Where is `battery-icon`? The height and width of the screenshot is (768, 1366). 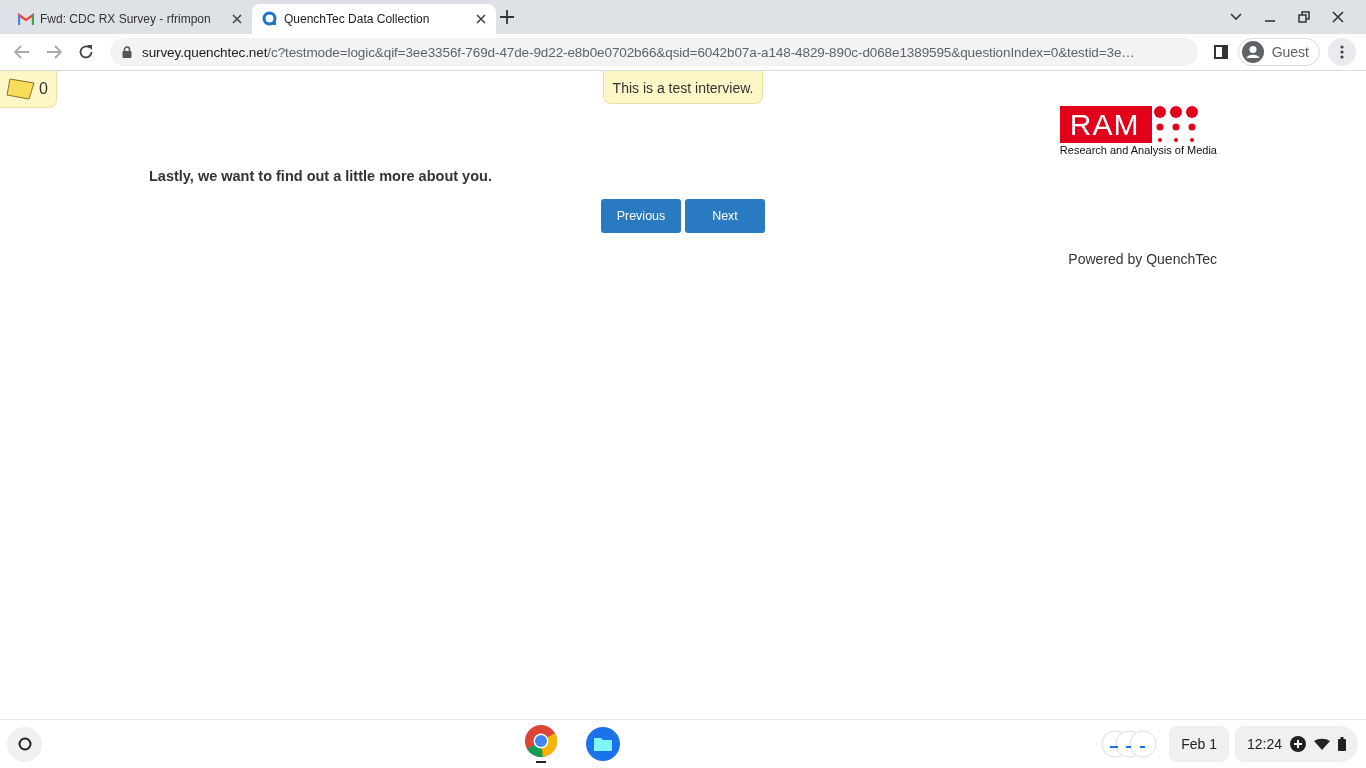
battery-icon is located at coordinates (1342, 744).